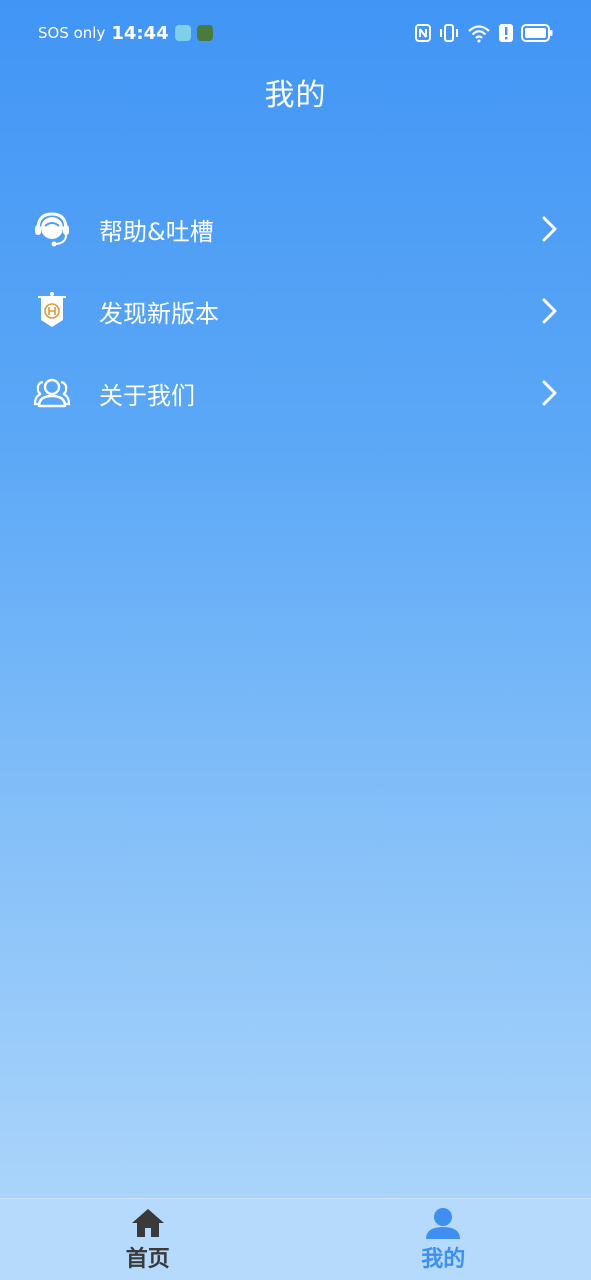 This screenshot has width=591, height=1280. Describe the element at coordinates (182, 33) in the screenshot. I see `app-notification-icon` at that location.